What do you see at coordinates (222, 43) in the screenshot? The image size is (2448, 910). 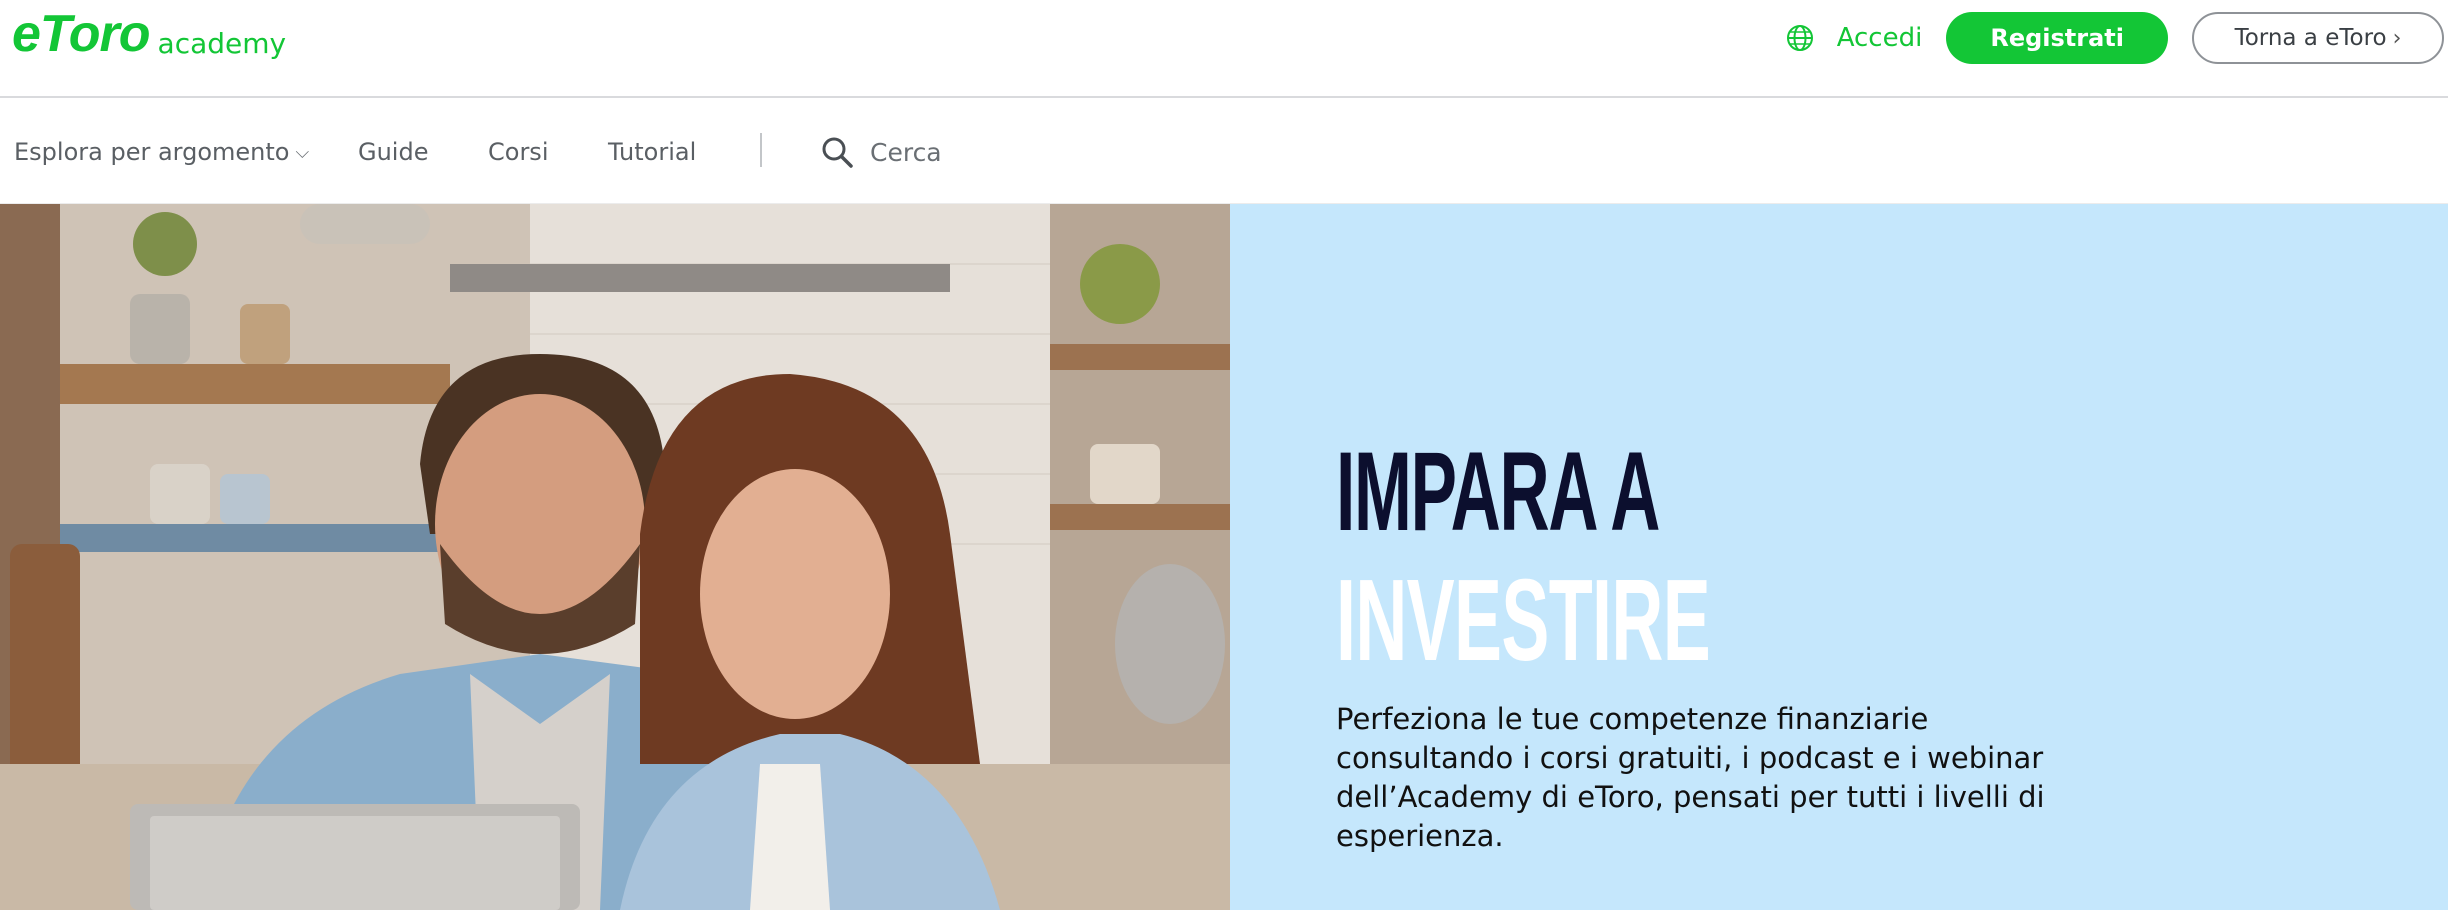 I see `academy-logo-subtext: academy` at bounding box center [222, 43].